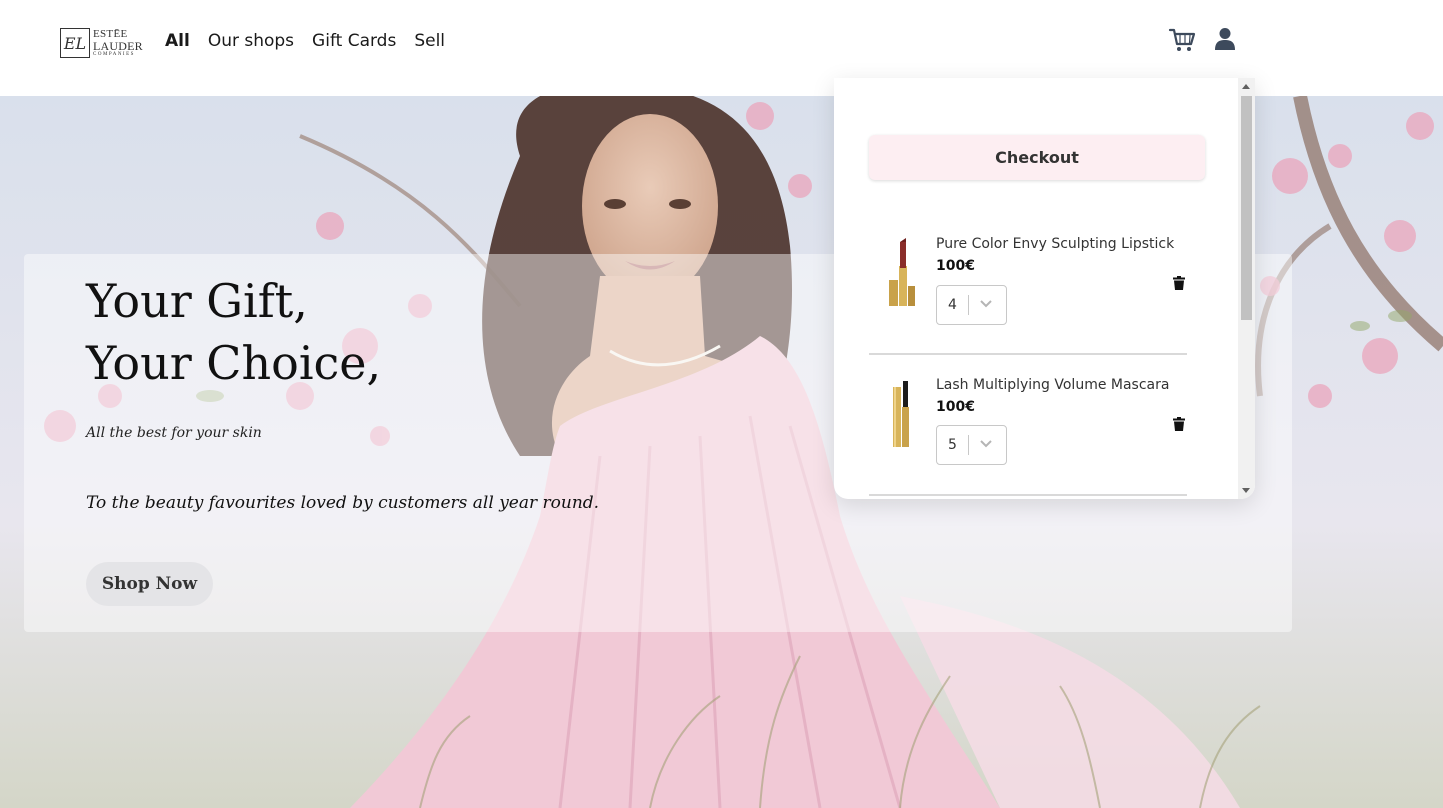 The image size is (1443, 808). What do you see at coordinates (197, 301) in the screenshot?
I see `hero-title-line-1: Your Gift,` at bounding box center [197, 301].